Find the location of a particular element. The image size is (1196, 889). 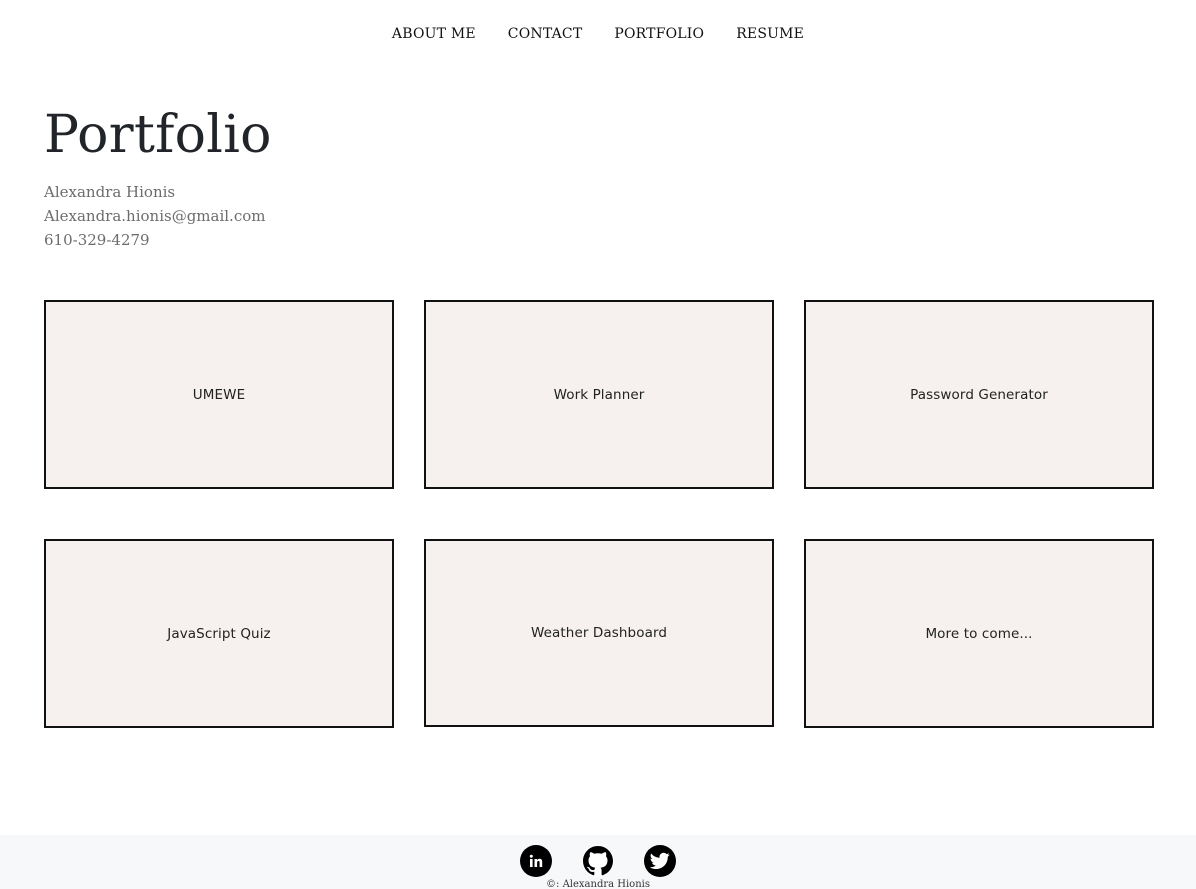

linkedin-icon is located at coordinates (536, 861).